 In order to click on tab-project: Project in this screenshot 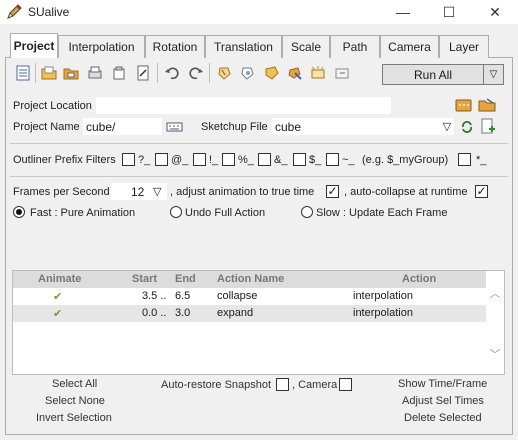, I will do `click(34, 45)`.